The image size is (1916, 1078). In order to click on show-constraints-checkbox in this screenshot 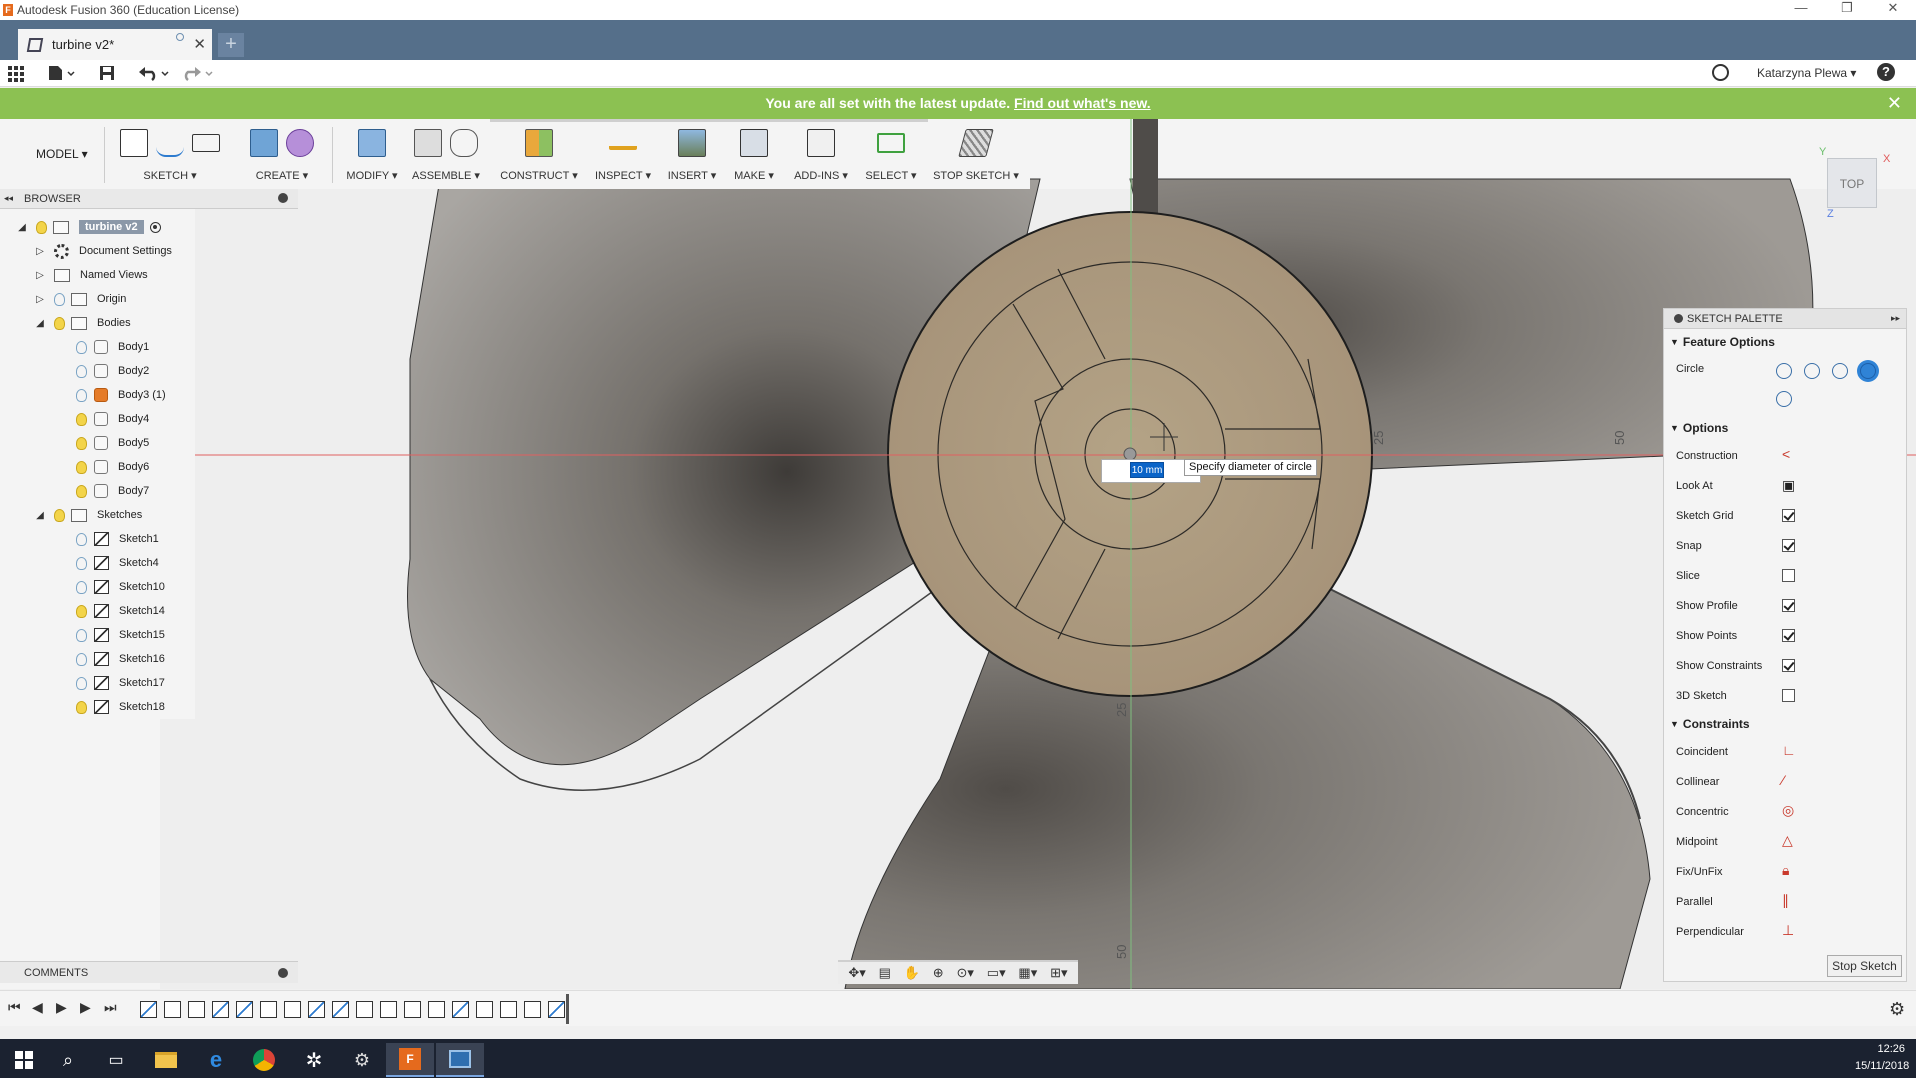, I will do `click(1788, 665)`.